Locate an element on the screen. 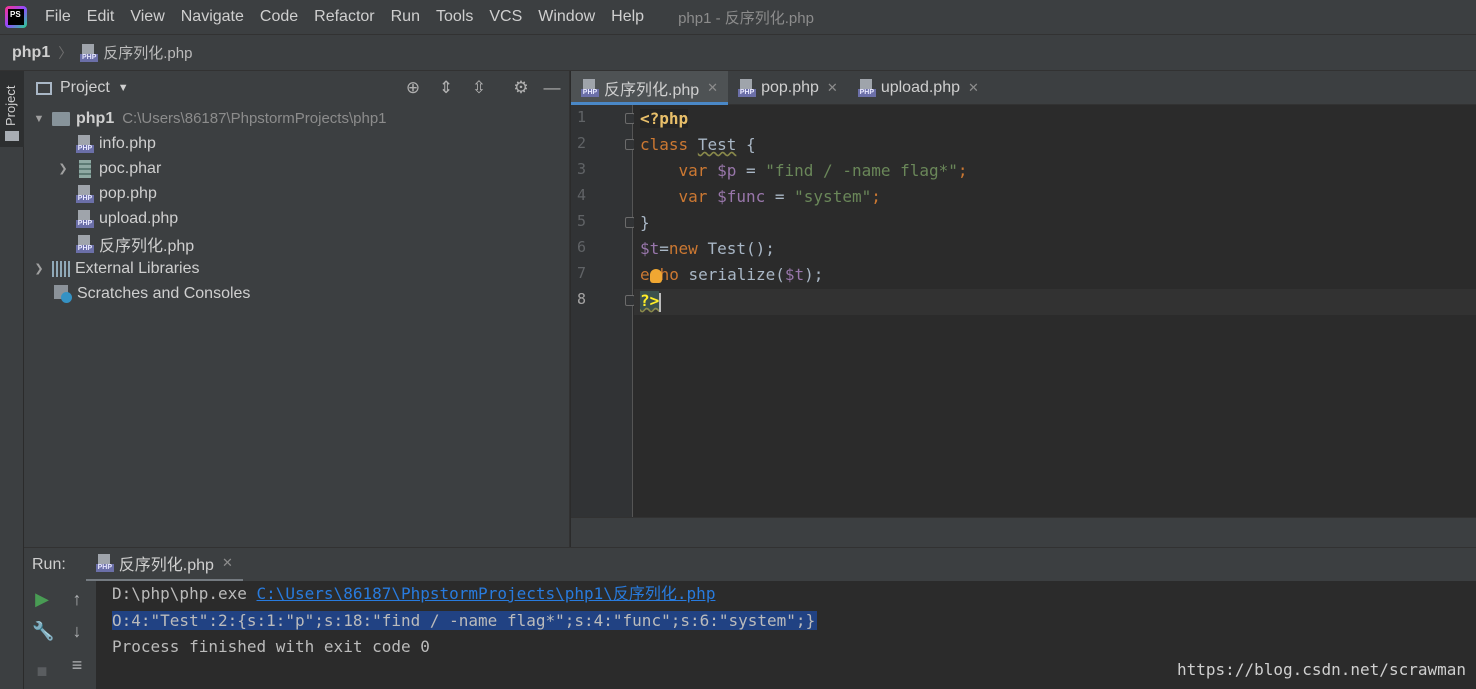 This screenshot has height=689, width=1476. soft-wrap-icon: ≡ is located at coordinates (77, 665).